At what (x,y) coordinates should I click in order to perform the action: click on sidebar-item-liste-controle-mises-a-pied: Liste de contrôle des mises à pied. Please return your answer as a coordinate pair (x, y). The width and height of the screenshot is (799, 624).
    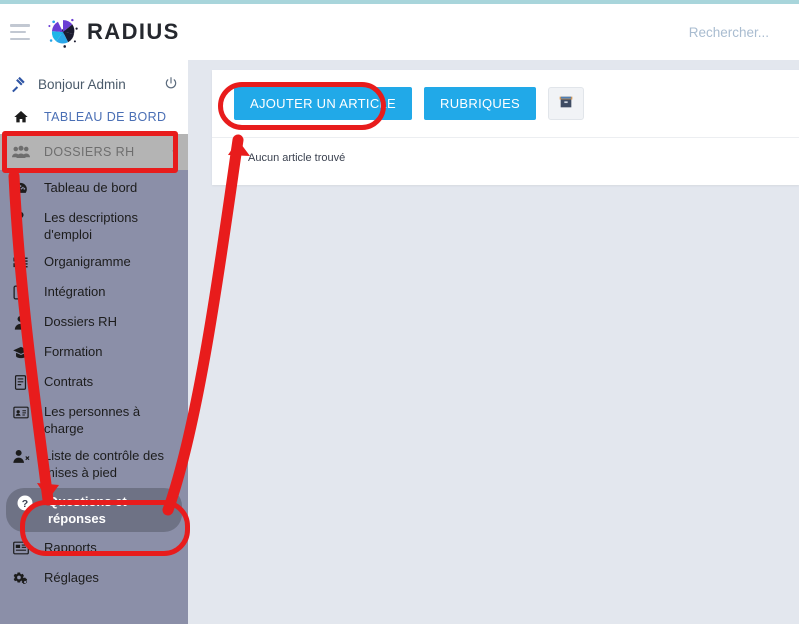
    Looking at the image, I should click on (94, 464).